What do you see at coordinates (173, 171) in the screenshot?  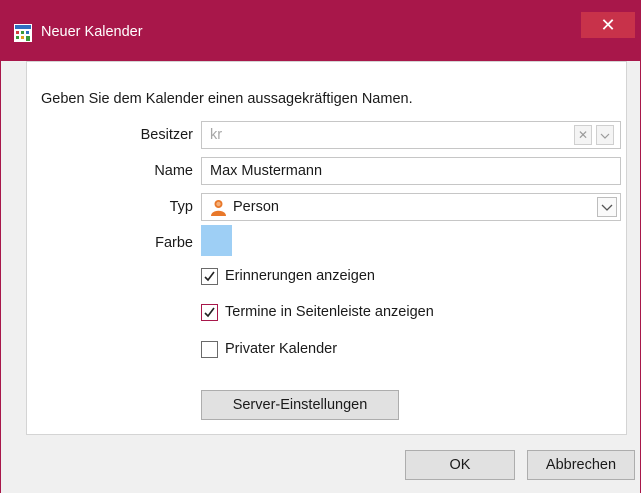 I see `name-label: Name` at bounding box center [173, 171].